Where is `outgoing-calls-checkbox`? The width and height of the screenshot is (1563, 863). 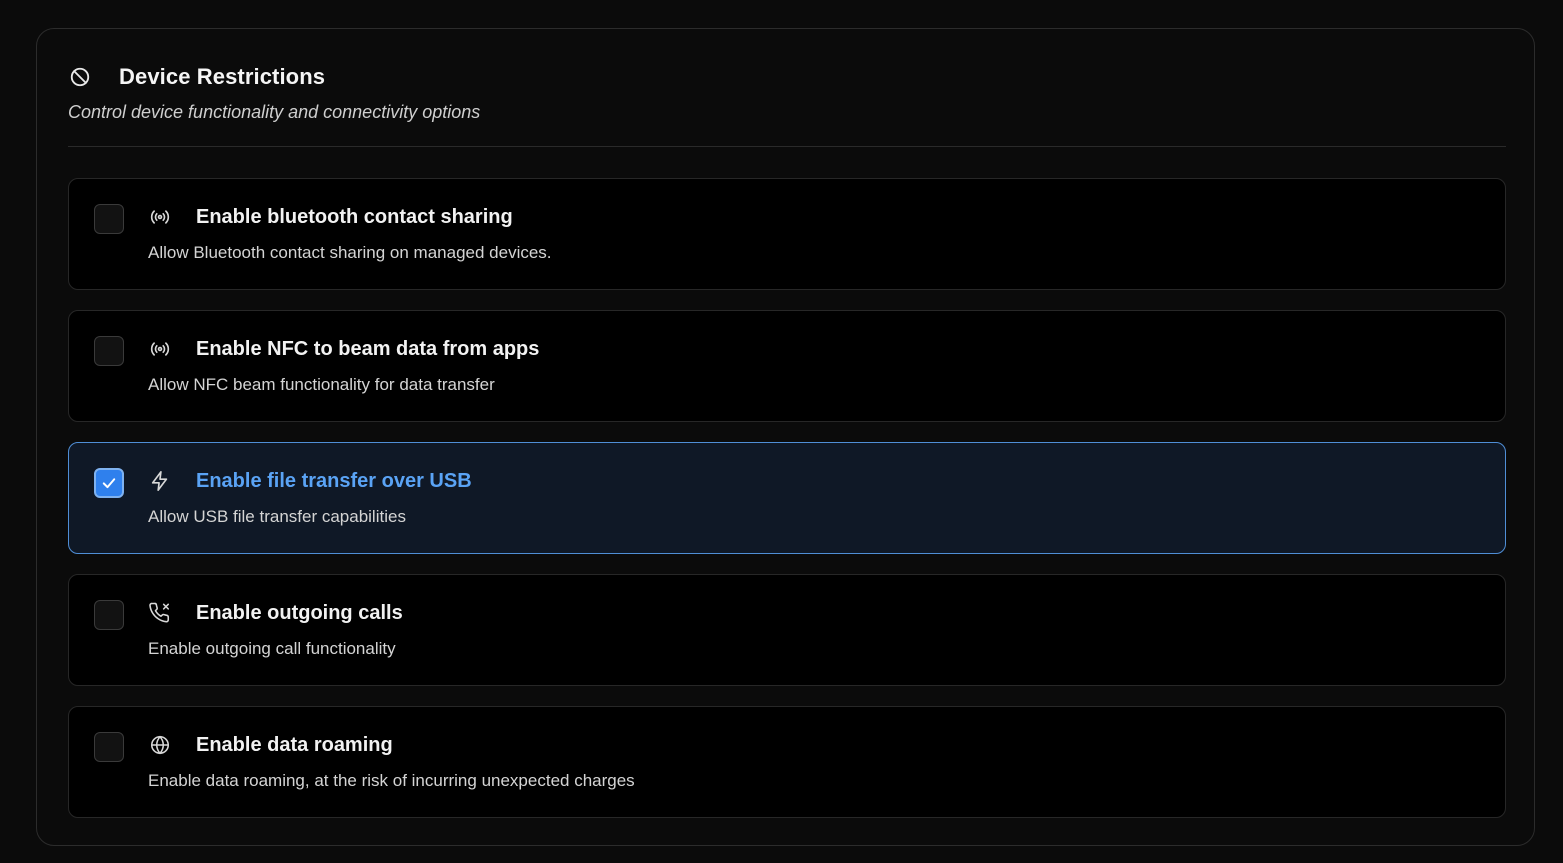 outgoing-calls-checkbox is located at coordinates (109, 615).